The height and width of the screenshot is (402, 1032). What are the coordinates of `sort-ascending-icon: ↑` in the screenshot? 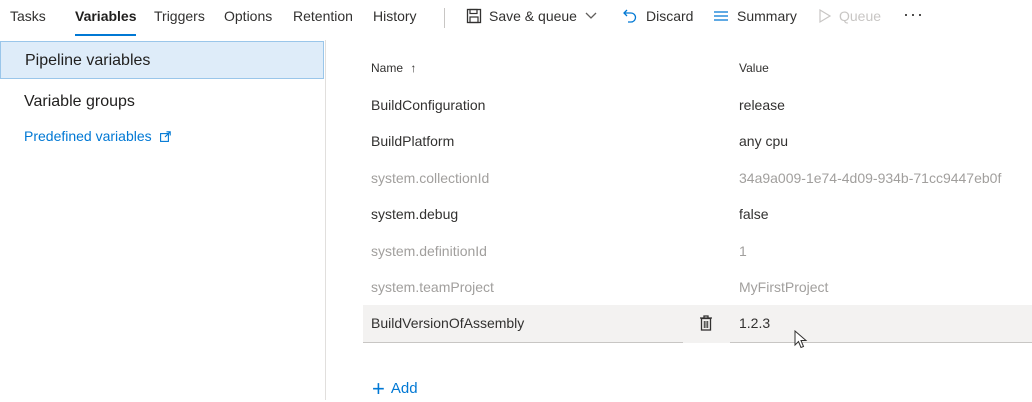 It's located at (413, 68).